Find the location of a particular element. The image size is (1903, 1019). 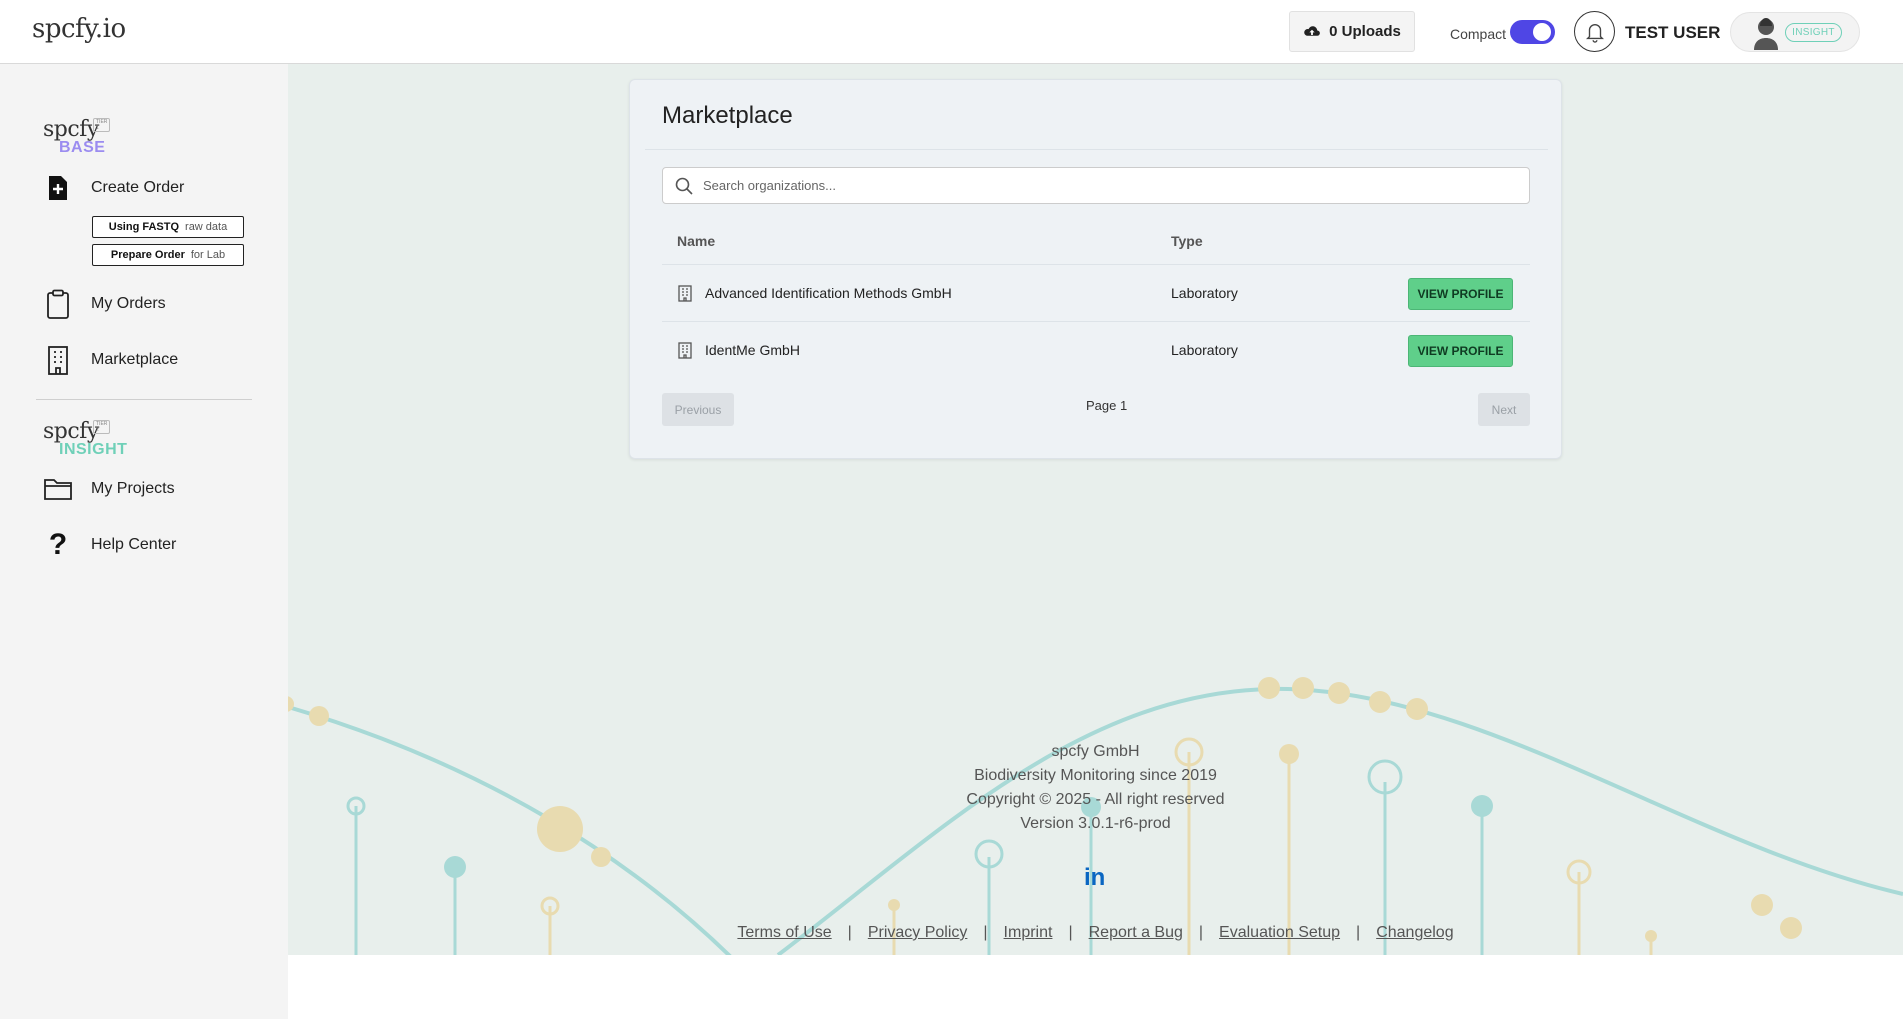

insight-brand-tier: TIER 2 is located at coordinates (102, 427).